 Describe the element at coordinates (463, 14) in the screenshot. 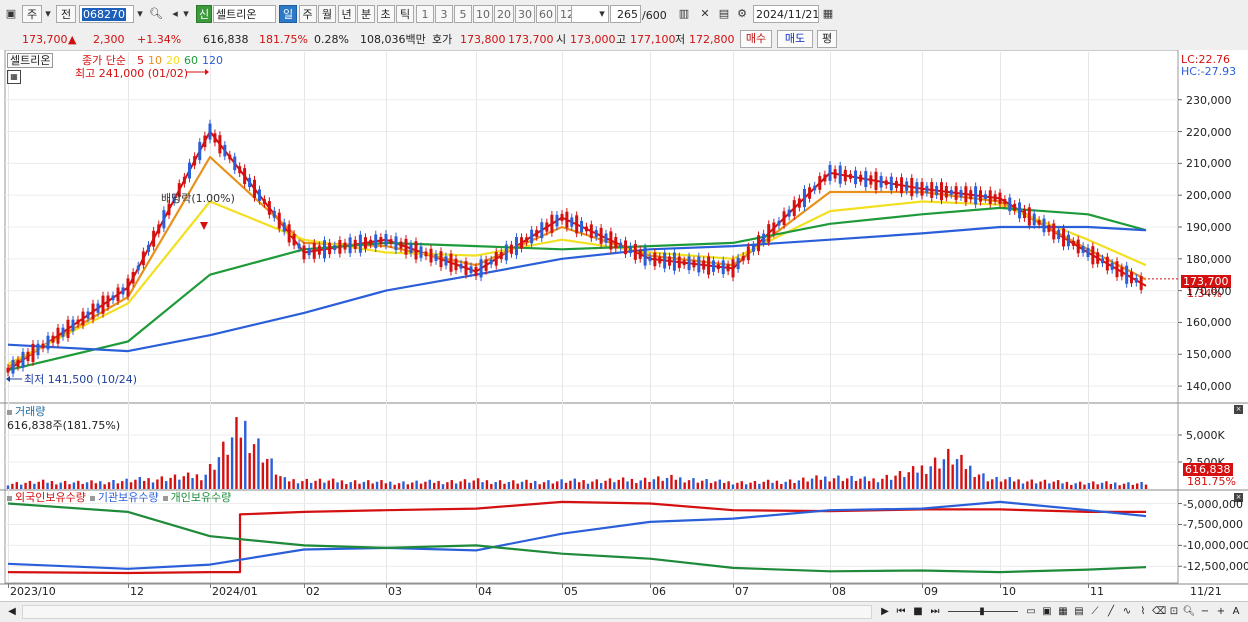

I see `interval-tab: 5` at that location.